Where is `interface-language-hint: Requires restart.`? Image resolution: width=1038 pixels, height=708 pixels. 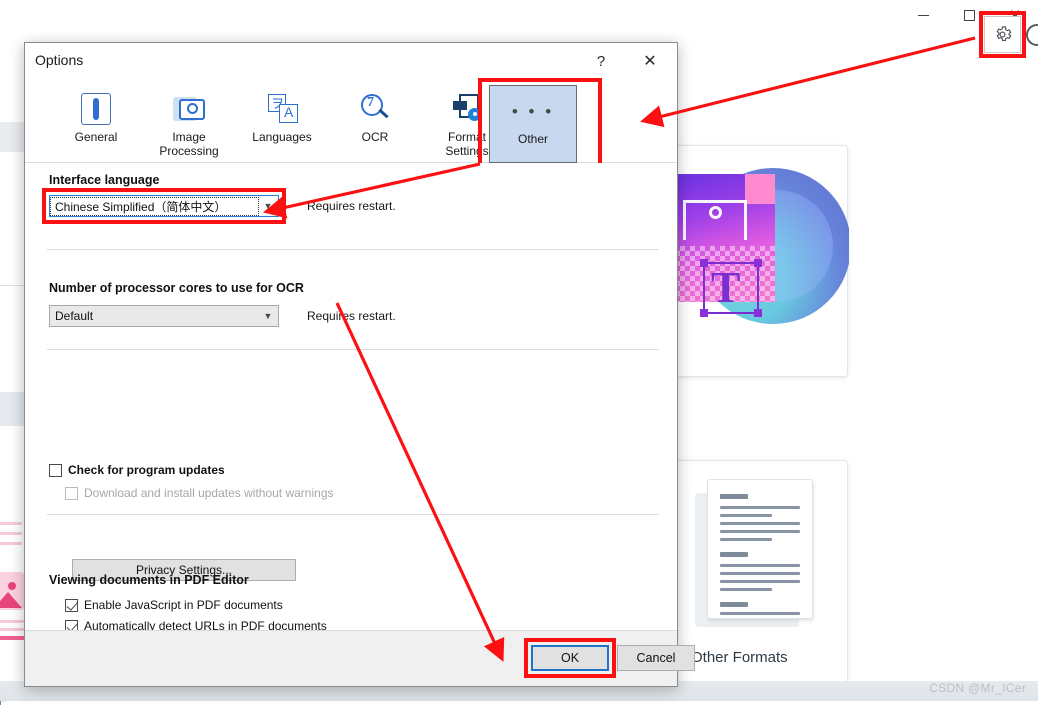
interface-language-hint: Requires restart. is located at coordinates (351, 206).